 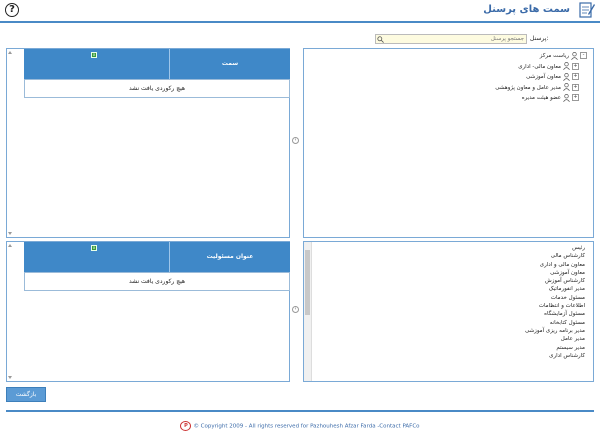 What do you see at coordinates (528, 88) in the screenshot?
I see `tree-node-label: مدیر عامل و معاون پژوهشی` at bounding box center [528, 88].